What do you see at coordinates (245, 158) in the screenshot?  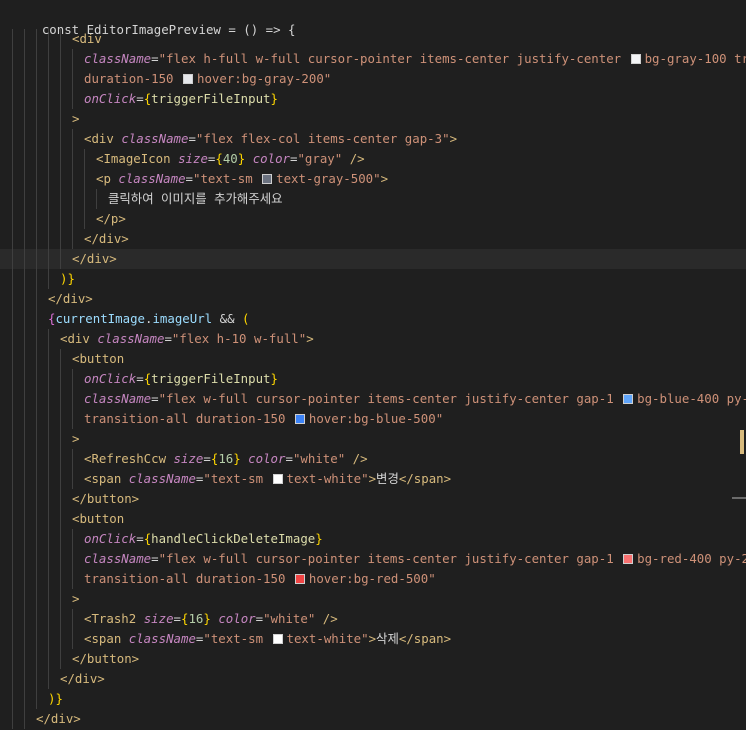 I see `code-token: }` at bounding box center [245, 158].